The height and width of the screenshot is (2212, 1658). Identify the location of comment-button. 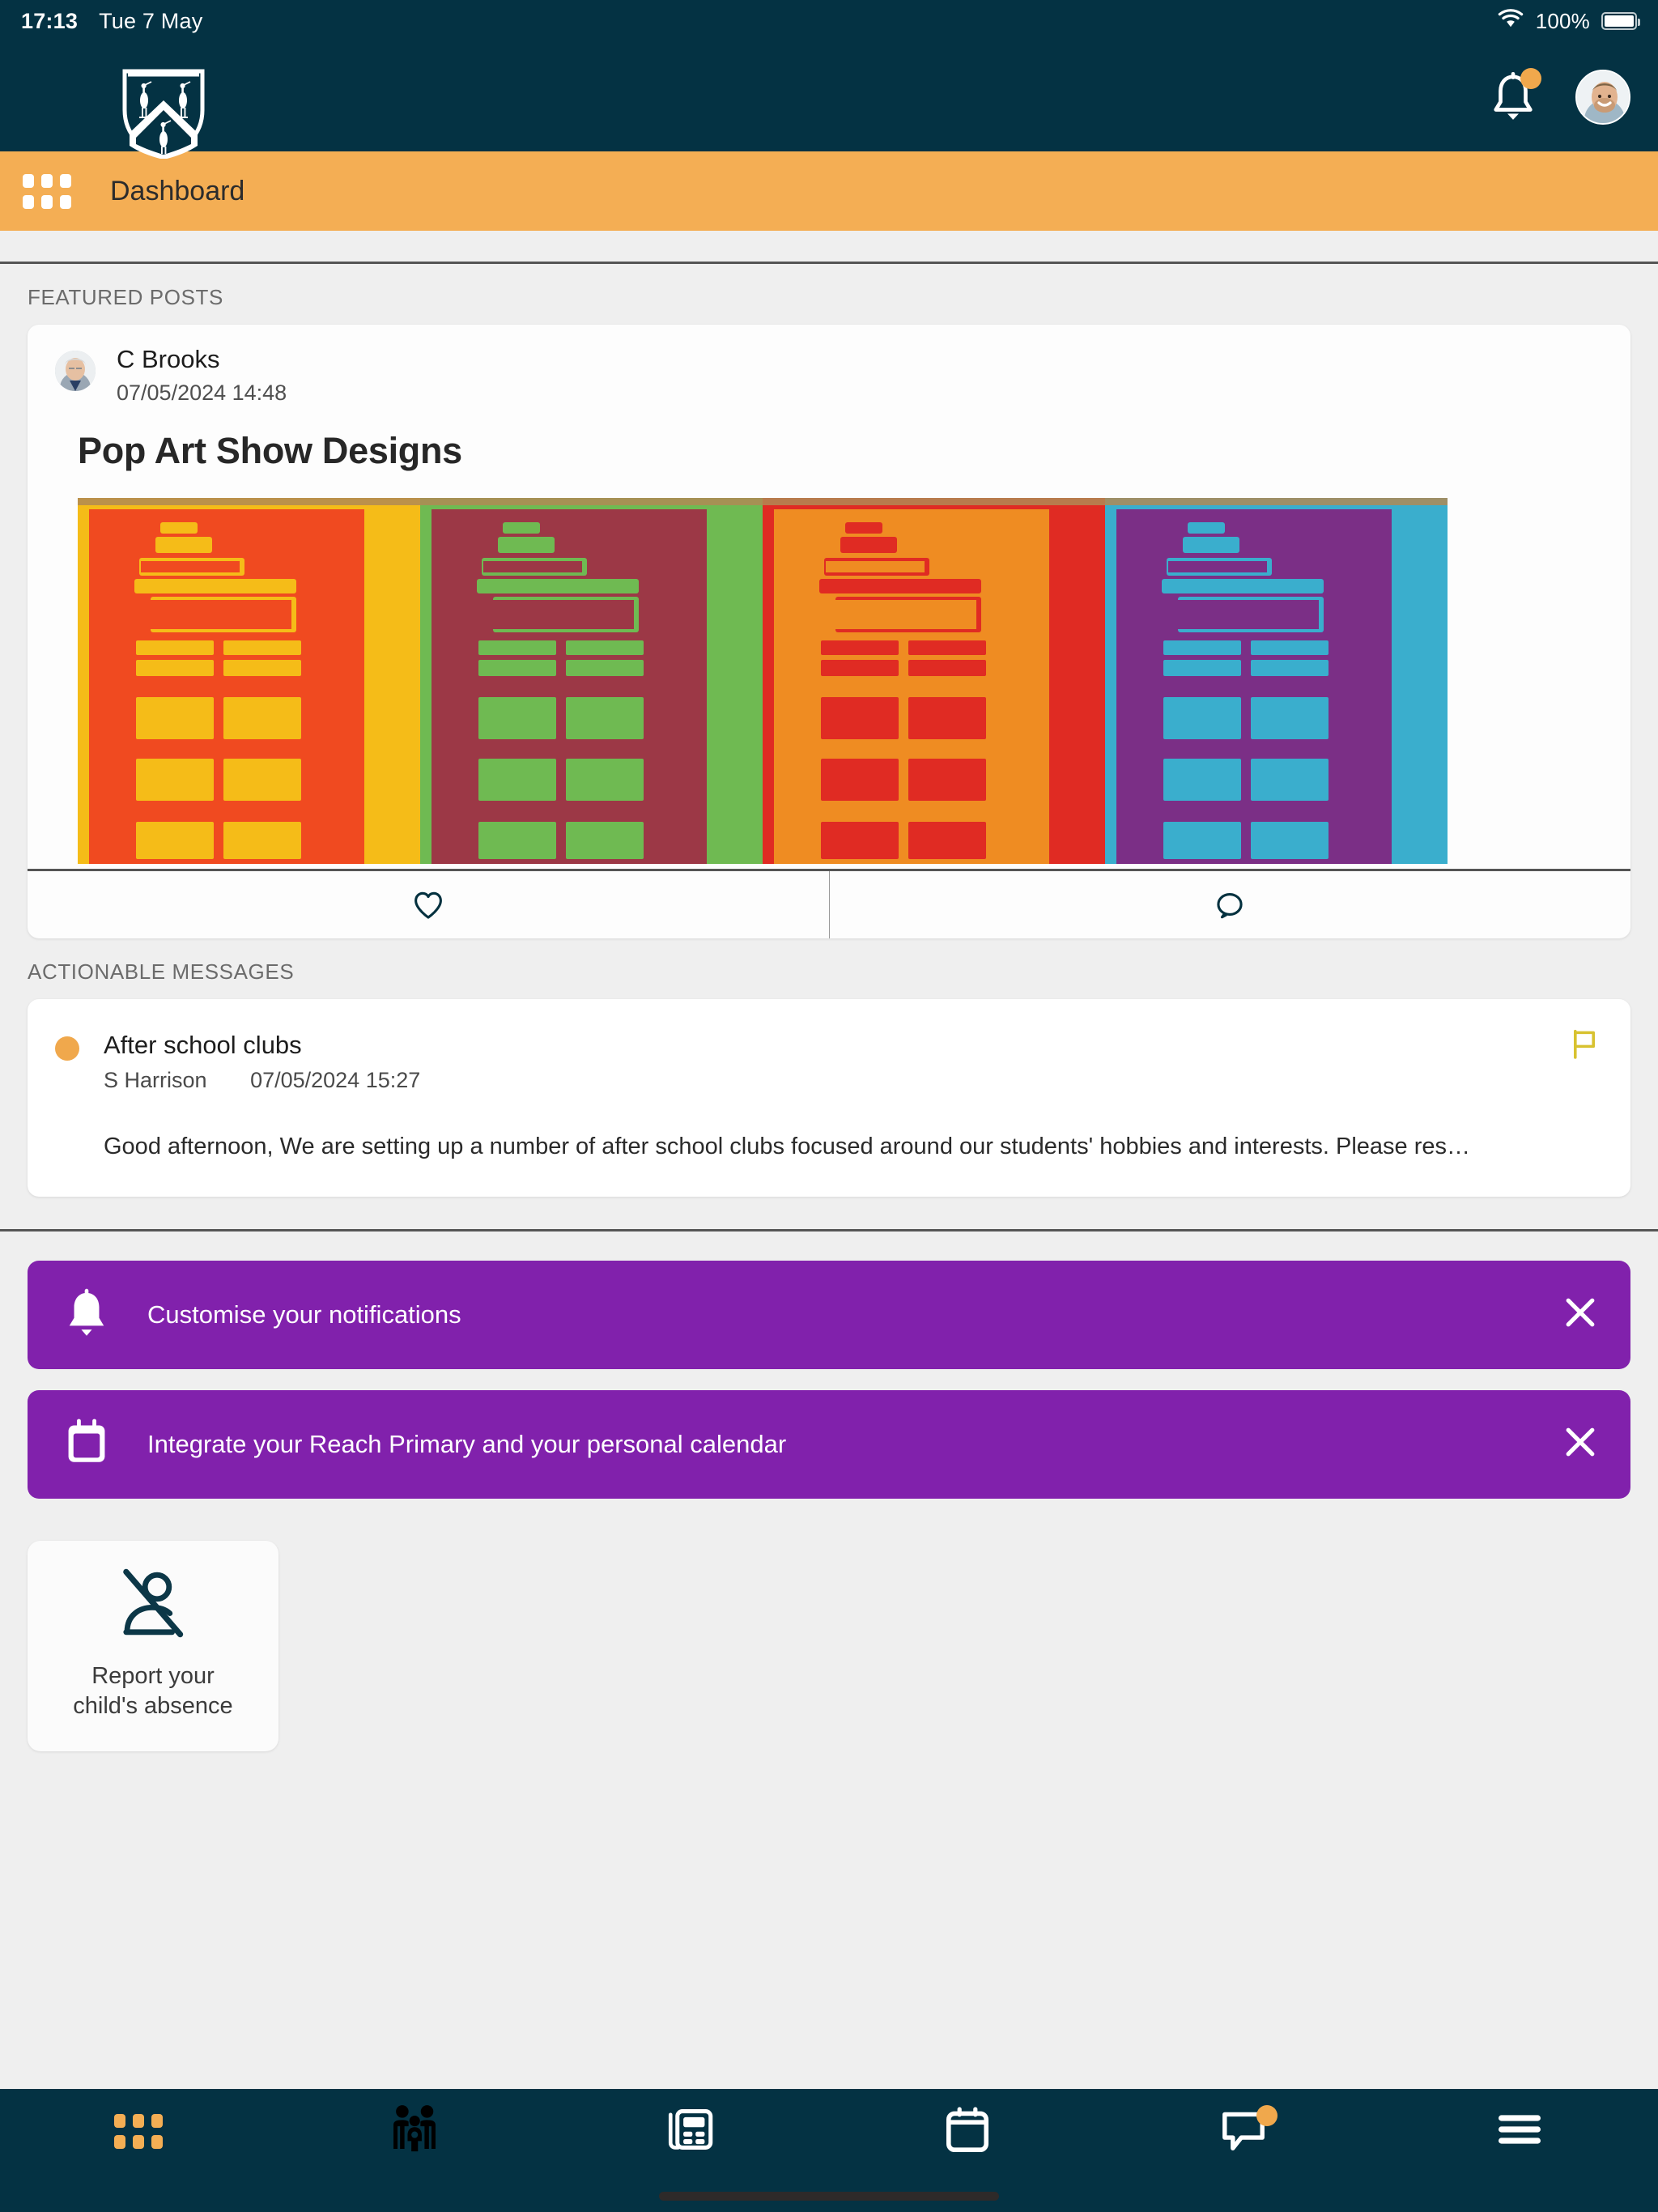
(1229, 905).